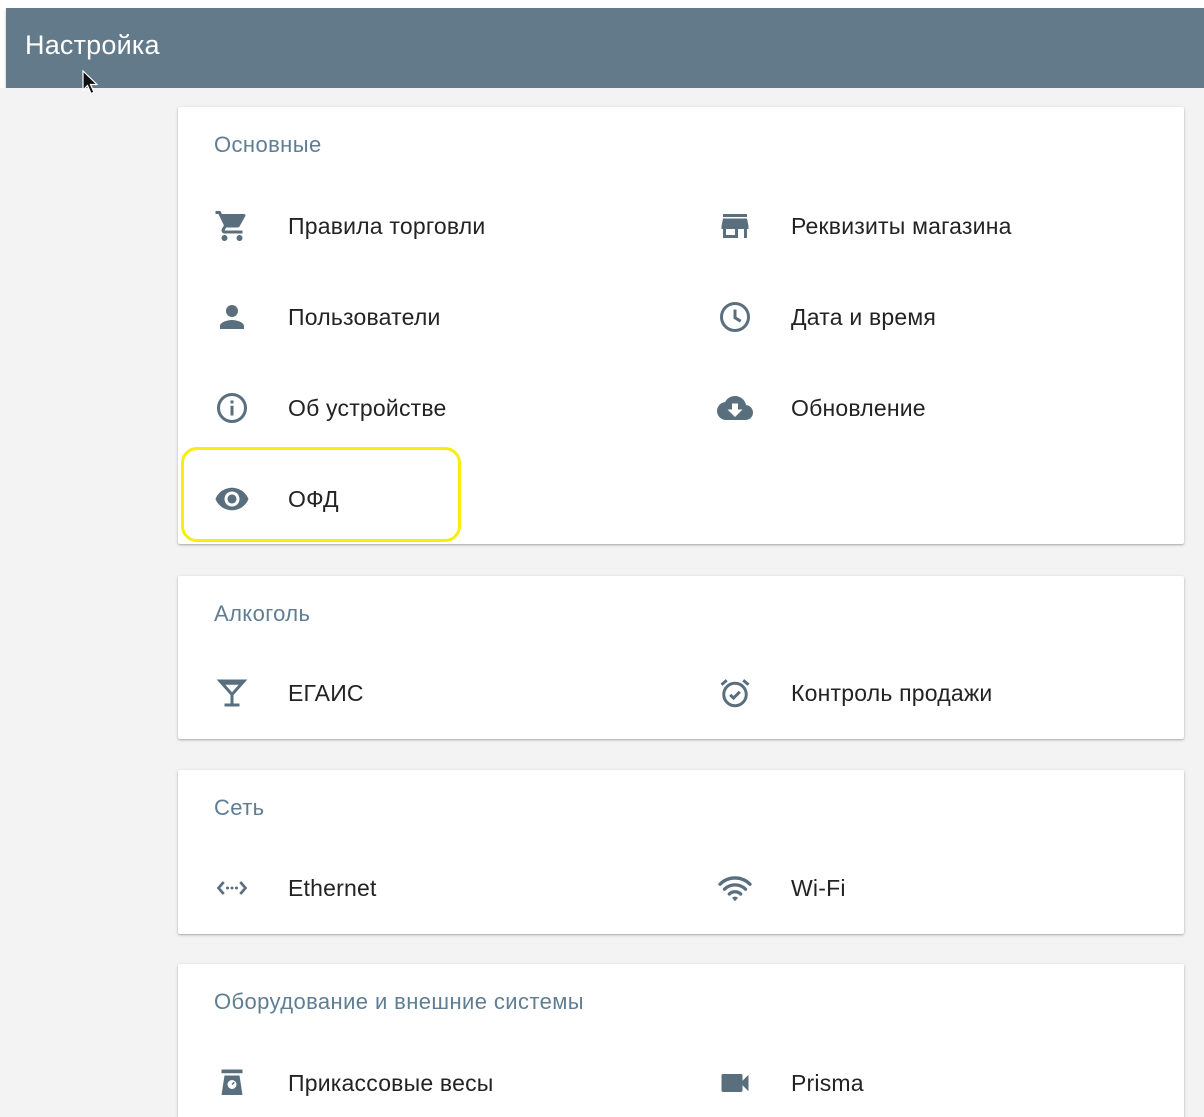 This screenshot has width=1204, height=1117. I want to click on settings-item-label: Wi-Fi, so click(818, 888).